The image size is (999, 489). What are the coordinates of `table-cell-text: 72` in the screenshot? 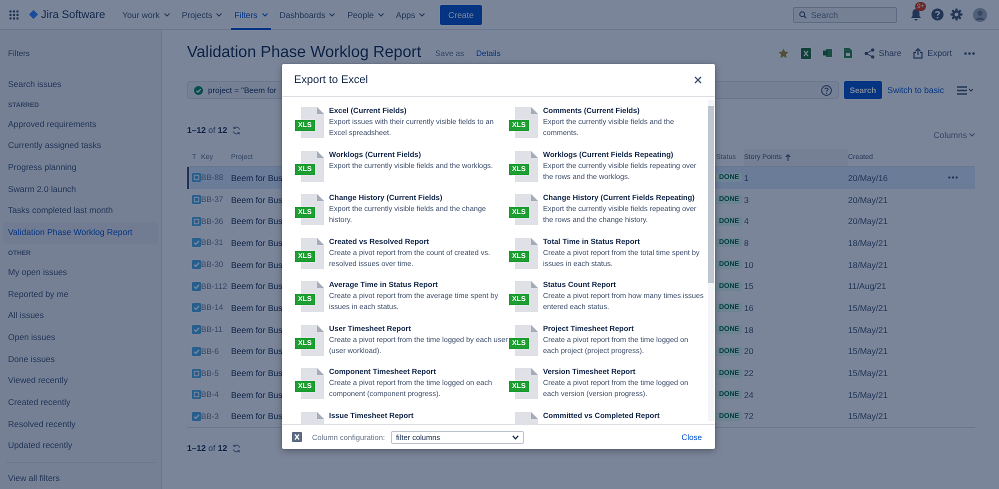 It's located at (749, 416).